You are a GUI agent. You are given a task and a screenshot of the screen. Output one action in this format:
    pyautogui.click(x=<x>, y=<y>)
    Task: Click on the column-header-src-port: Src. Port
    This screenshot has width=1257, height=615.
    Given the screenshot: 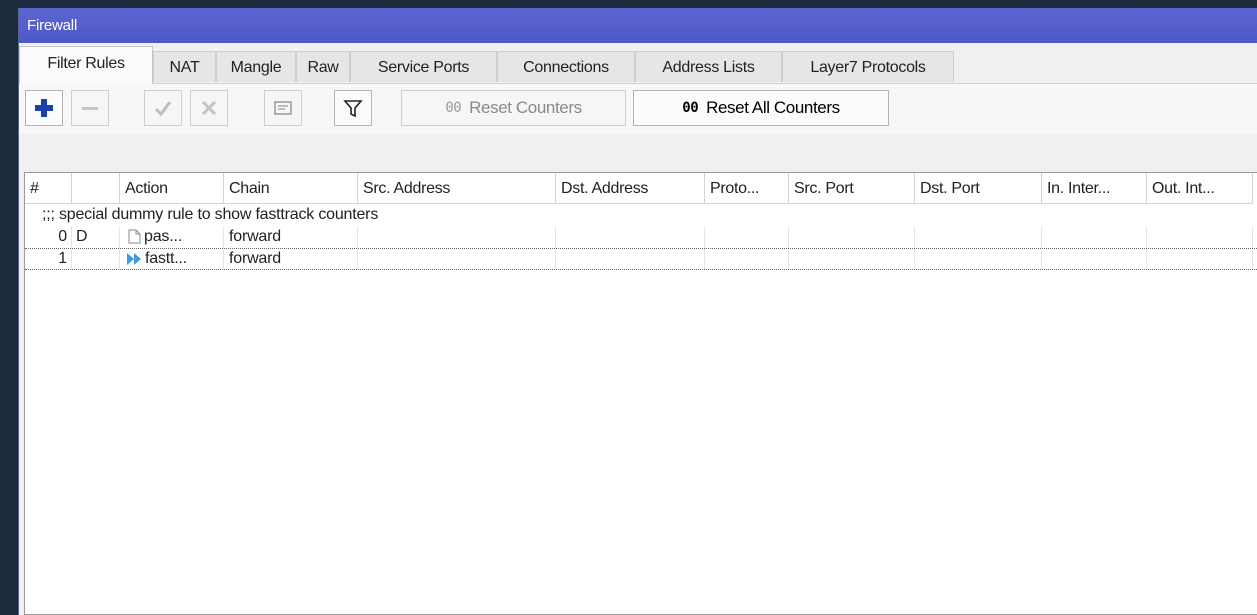 What is the action you would take?
    pyautogui.click(x=852, y=188)
    